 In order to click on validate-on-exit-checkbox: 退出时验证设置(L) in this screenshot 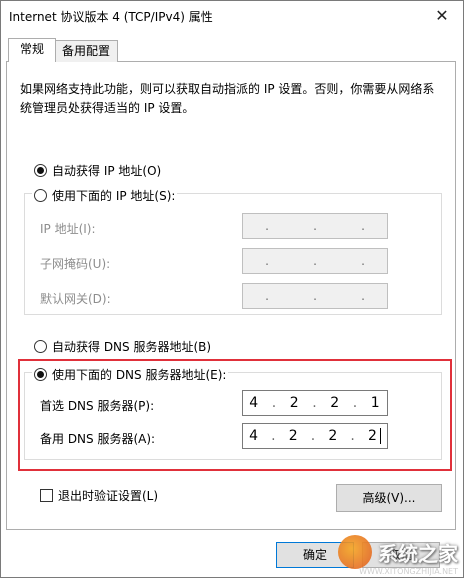, I will do `click(99, 495)`.